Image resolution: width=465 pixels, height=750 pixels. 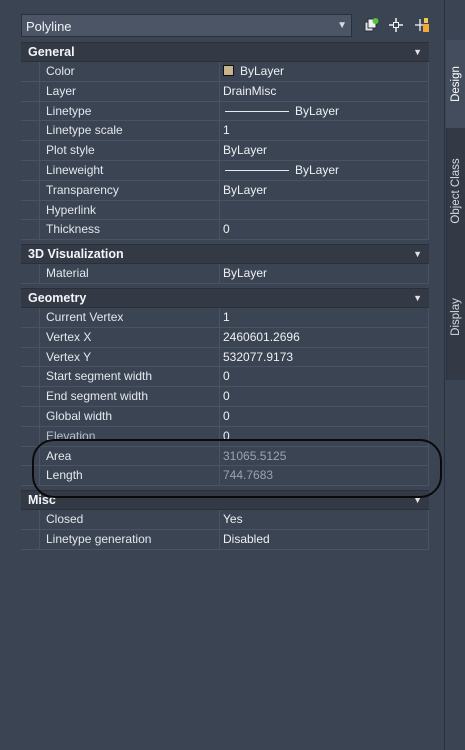 I want to click on property-row-transparency: Transparency ByLayer, so click(x=225, y=190).